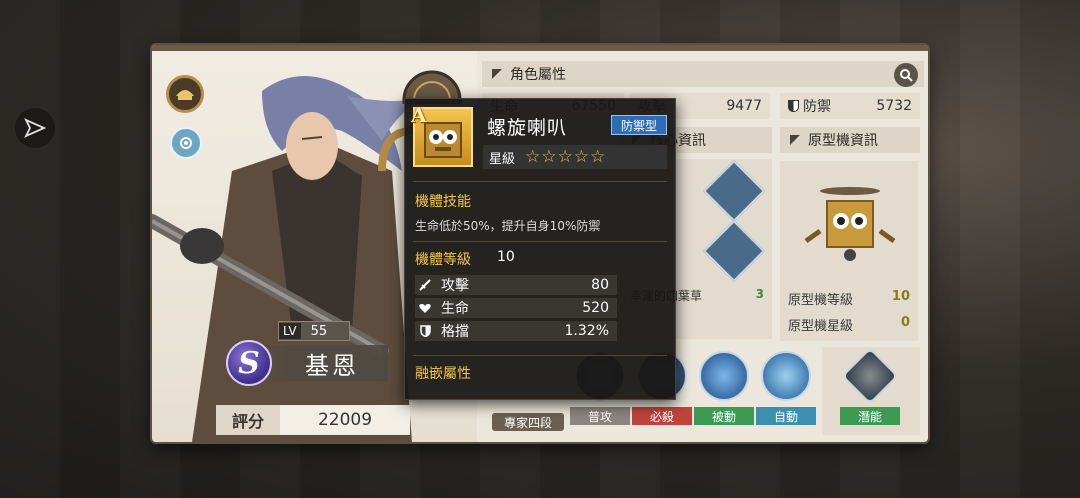  I want to click on star-row: 星級 ☆☆☆☆☆, so click(575, 157).